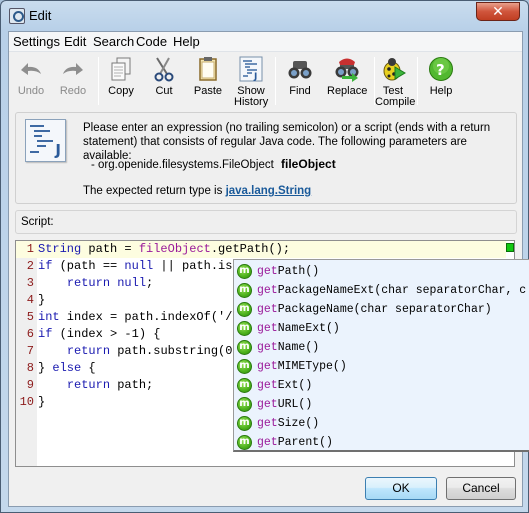 Image resolution: width=529 pixels, height=513 pixels. What do you see at coordinates (113, 41) in the screenshot?
I see `menu-search: Search` at bounding box center [113, 41].